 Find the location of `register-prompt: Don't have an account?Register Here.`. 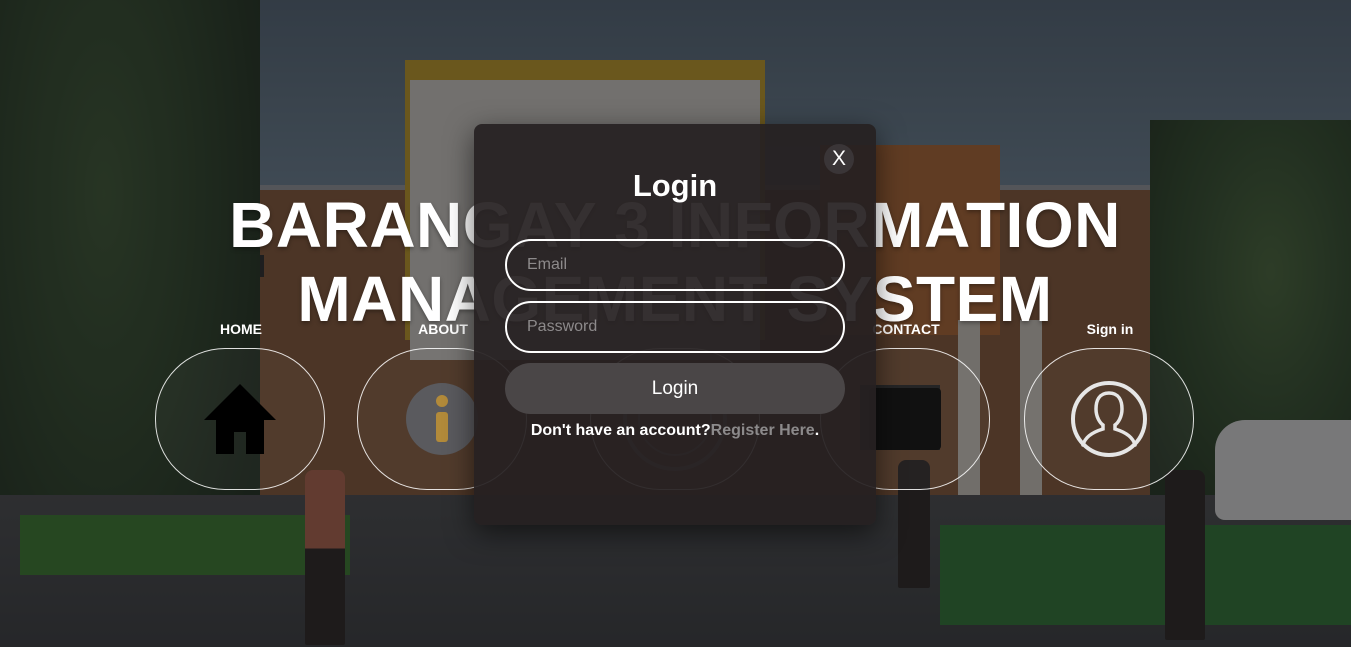

register-prompt: Don't have an account?Register Here. is located at coordinates (675, 431).